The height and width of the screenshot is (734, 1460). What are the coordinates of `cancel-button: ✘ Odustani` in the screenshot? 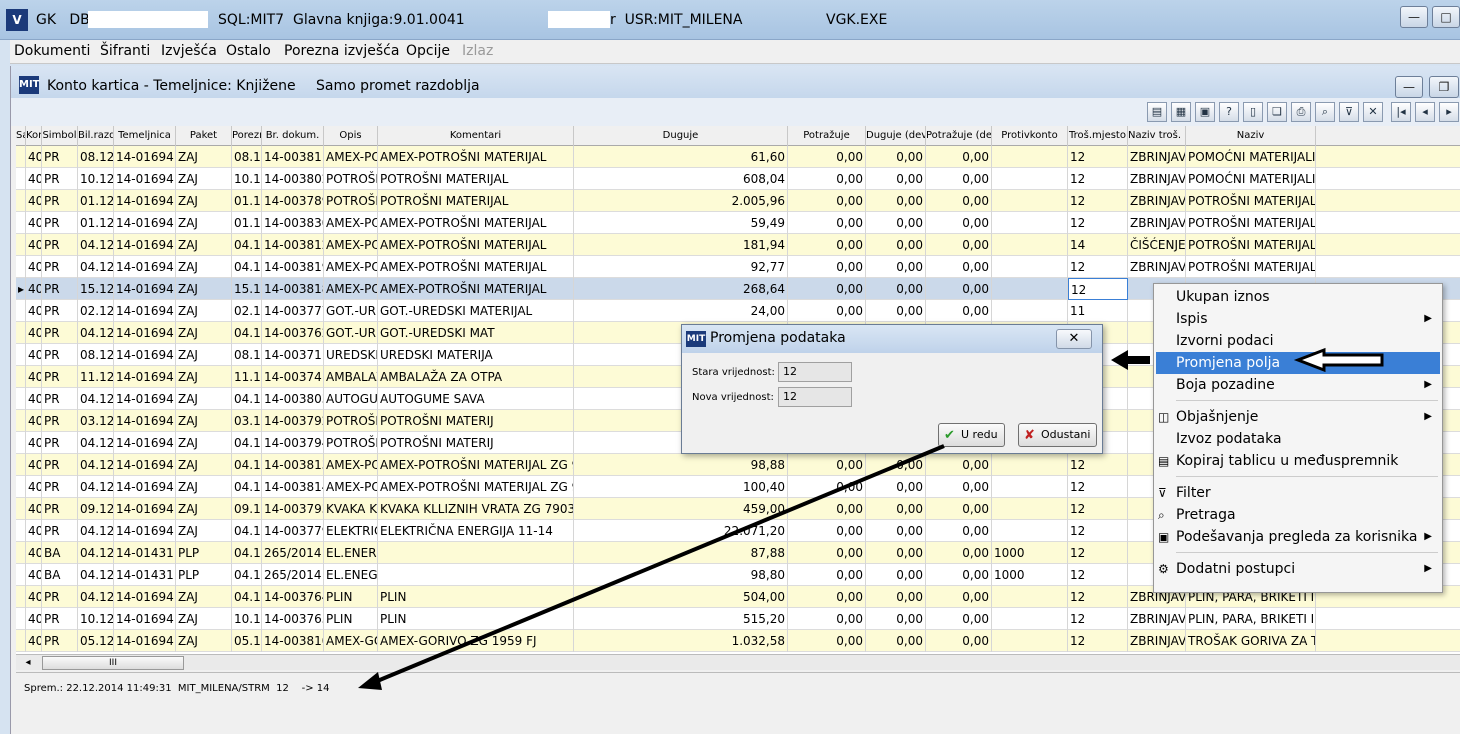 It's located at (1058, 435).